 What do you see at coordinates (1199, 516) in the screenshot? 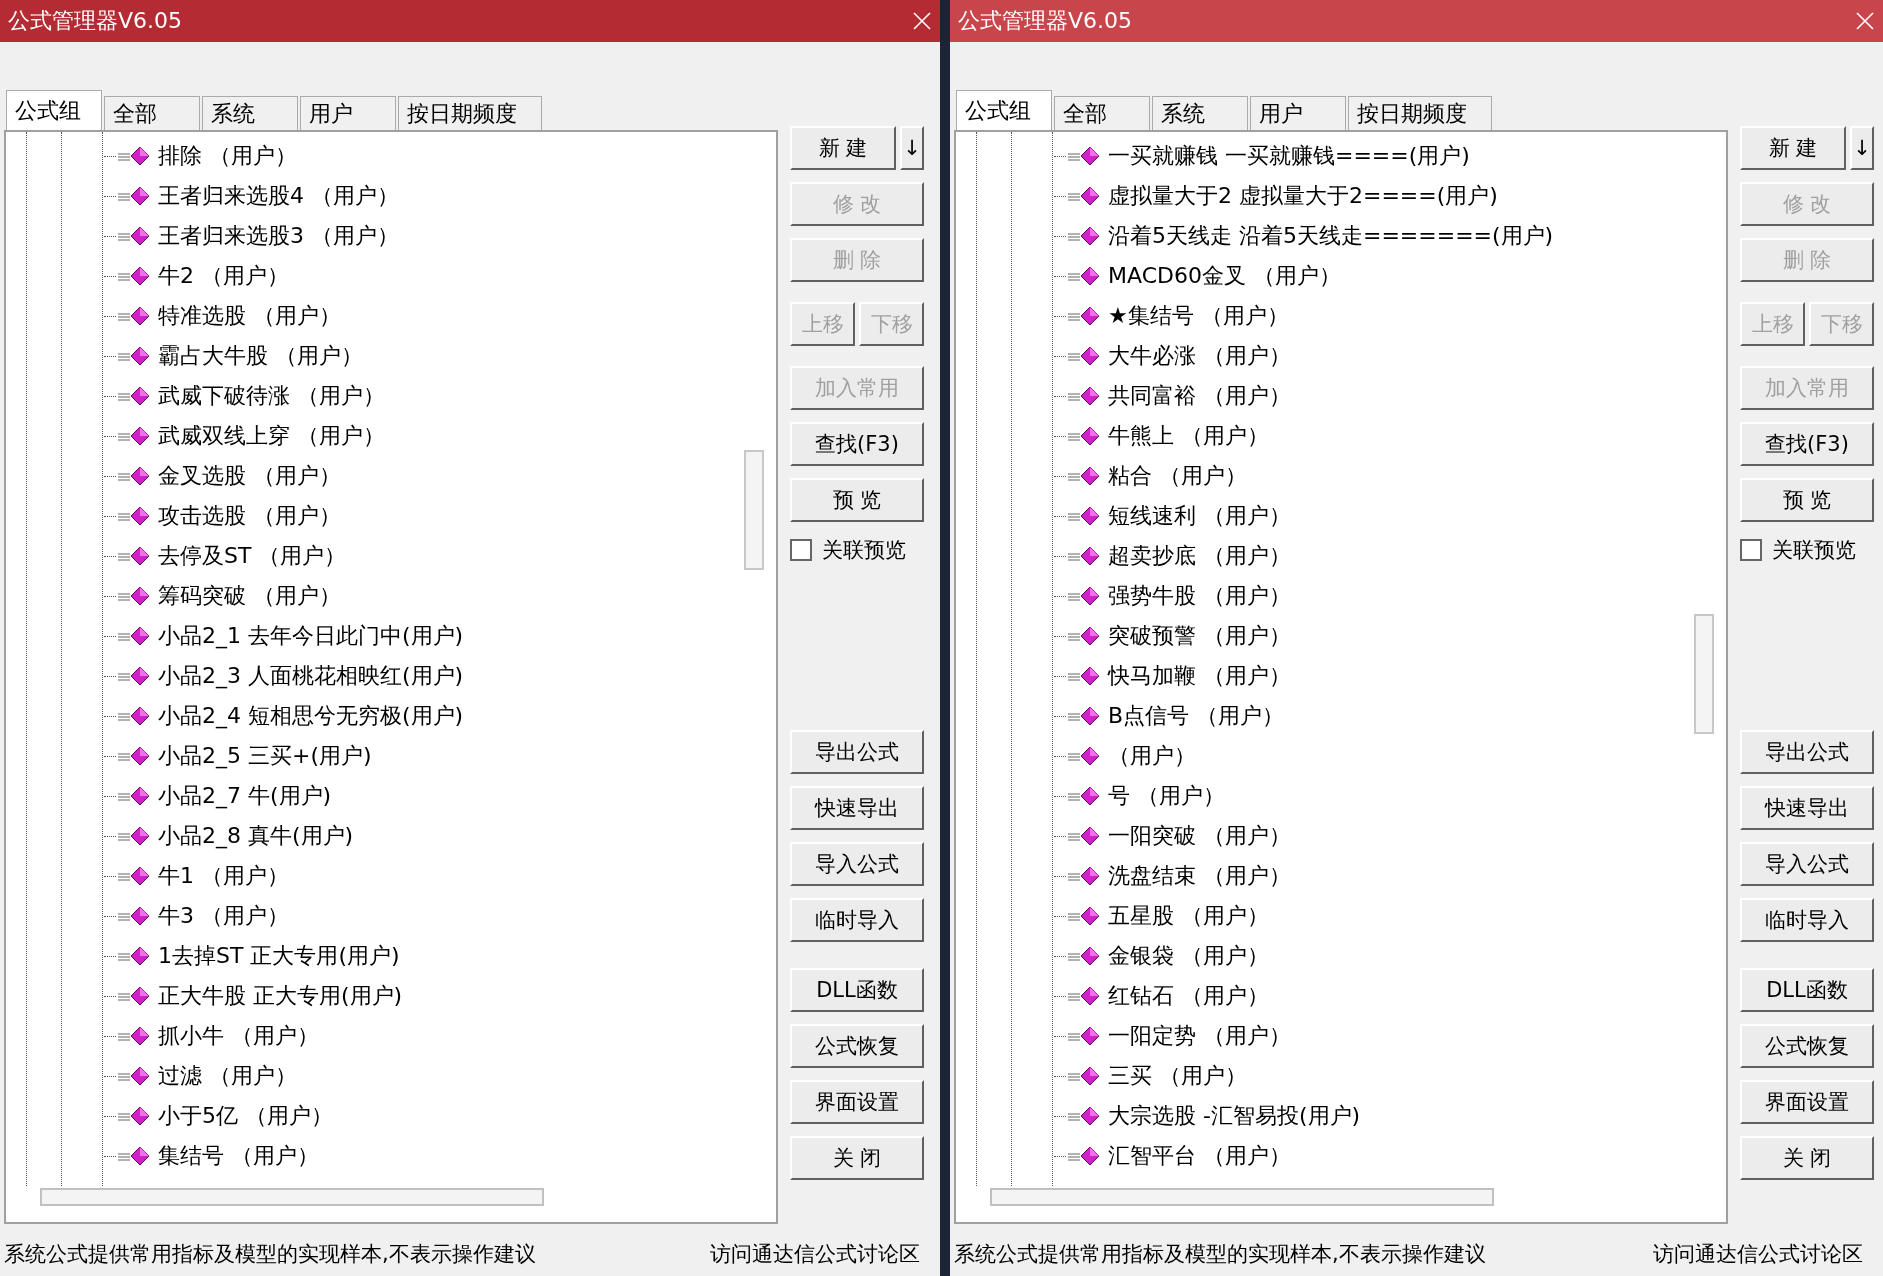
I see `tree-item: 短线速利 （用户）` at bounding box center [1199, 516].